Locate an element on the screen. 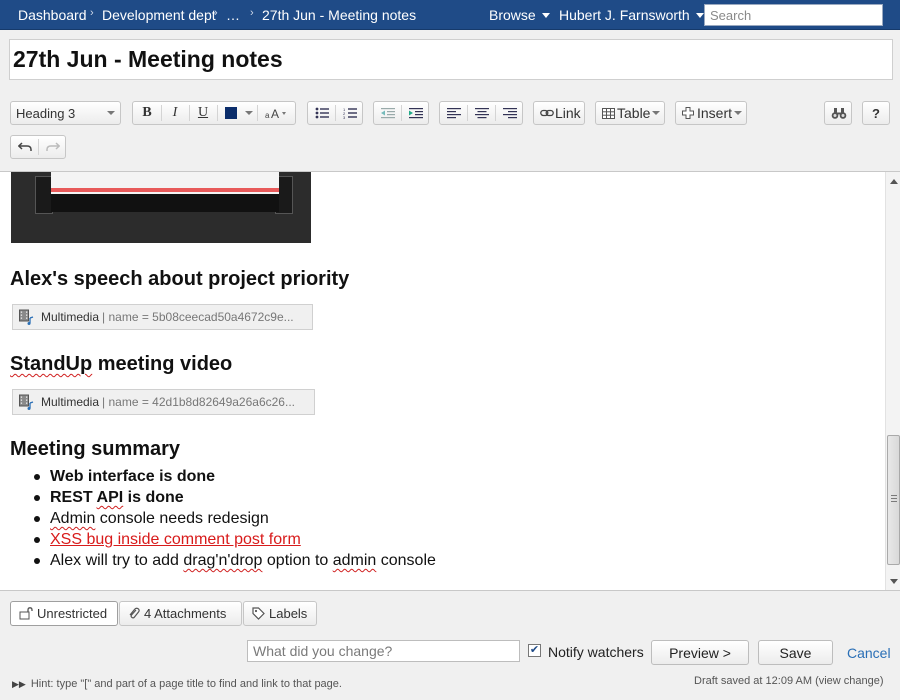  checkmark-icon: ✔ is located at coordinates (534, 650).